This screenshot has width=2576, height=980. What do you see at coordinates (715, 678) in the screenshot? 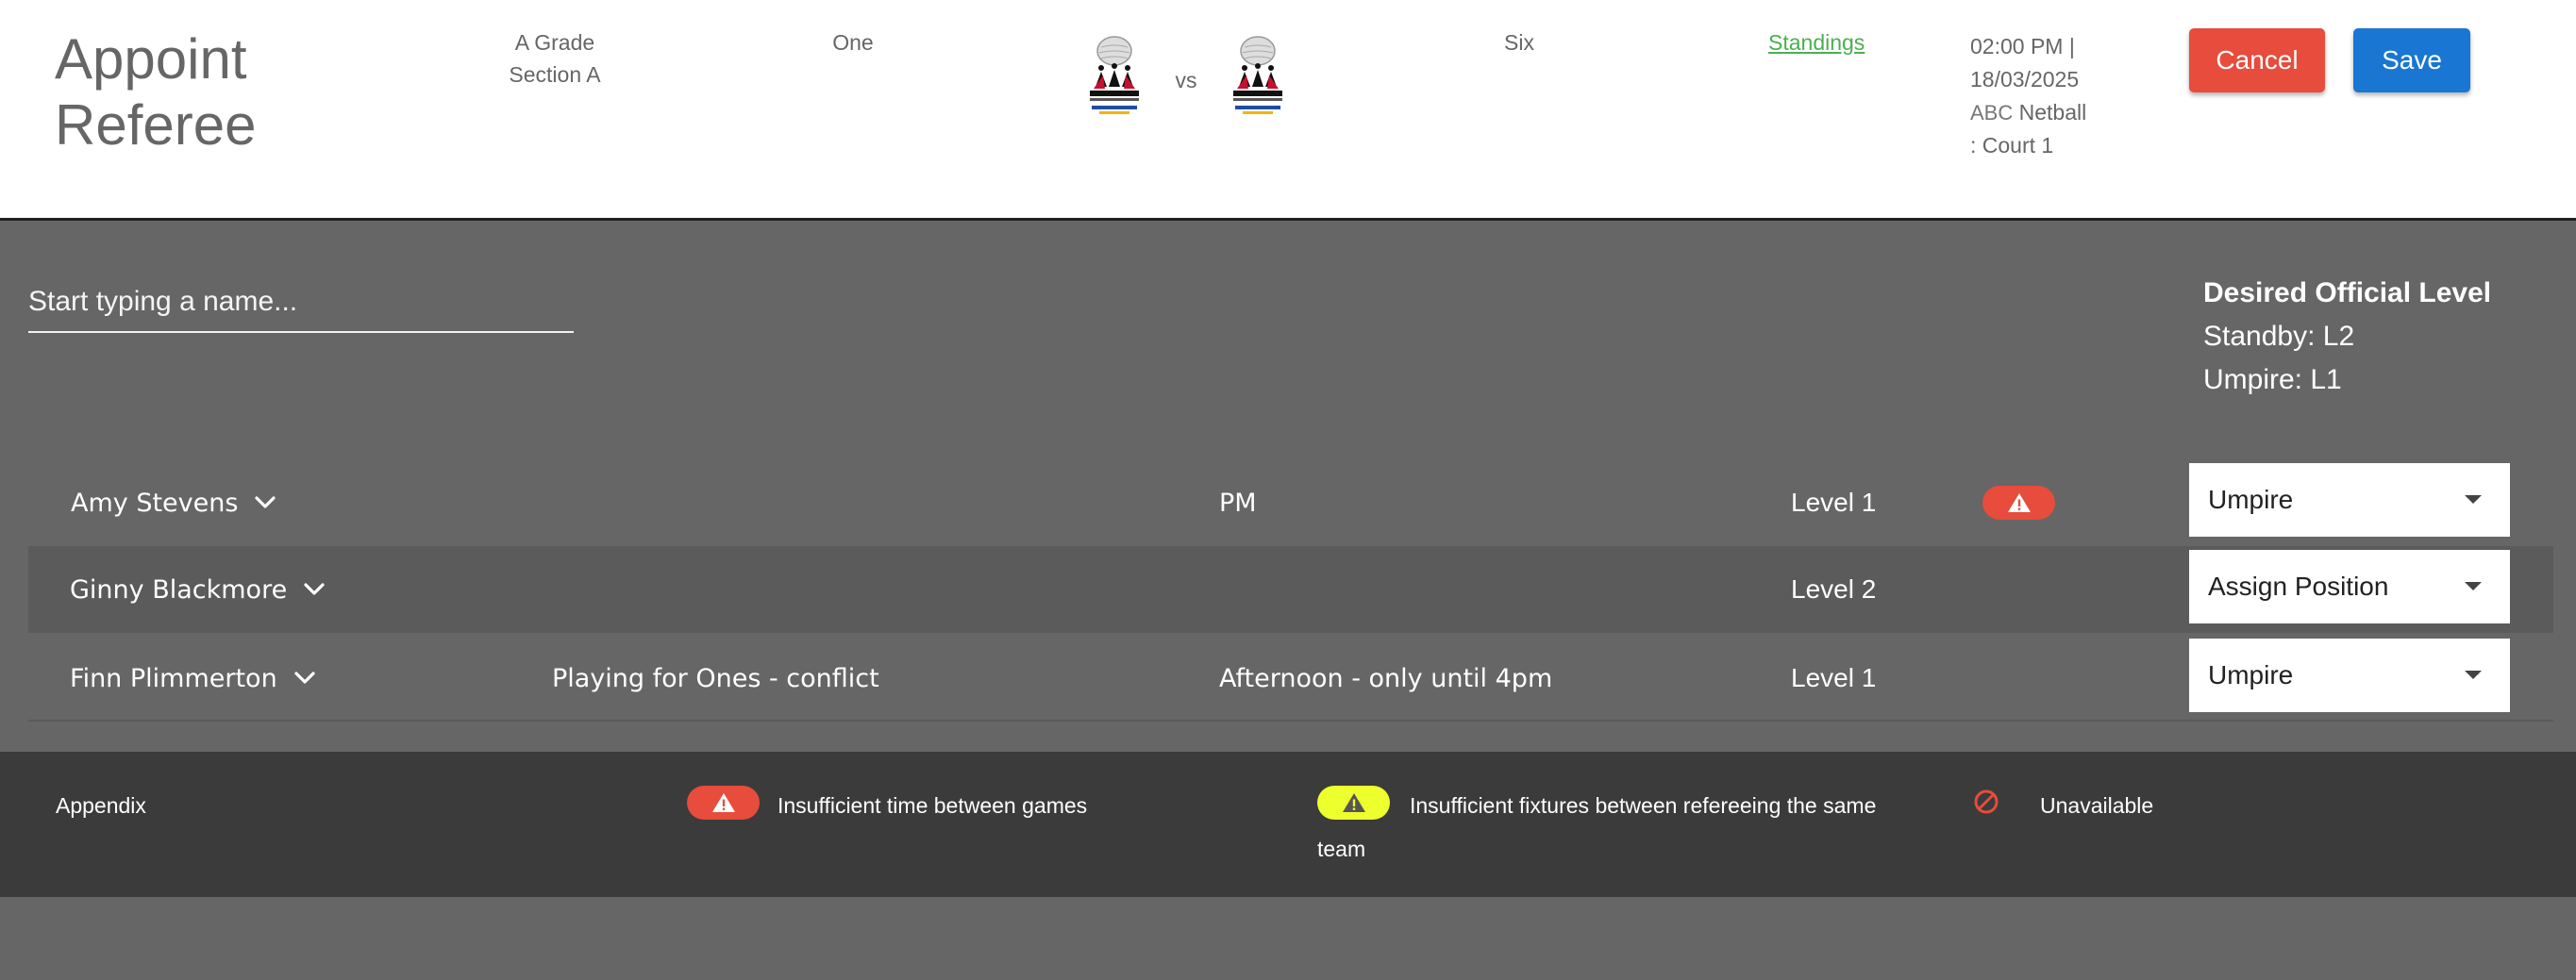
I see `referee-note: Playing for Ones - conflict` at bounding box center [715, 678].